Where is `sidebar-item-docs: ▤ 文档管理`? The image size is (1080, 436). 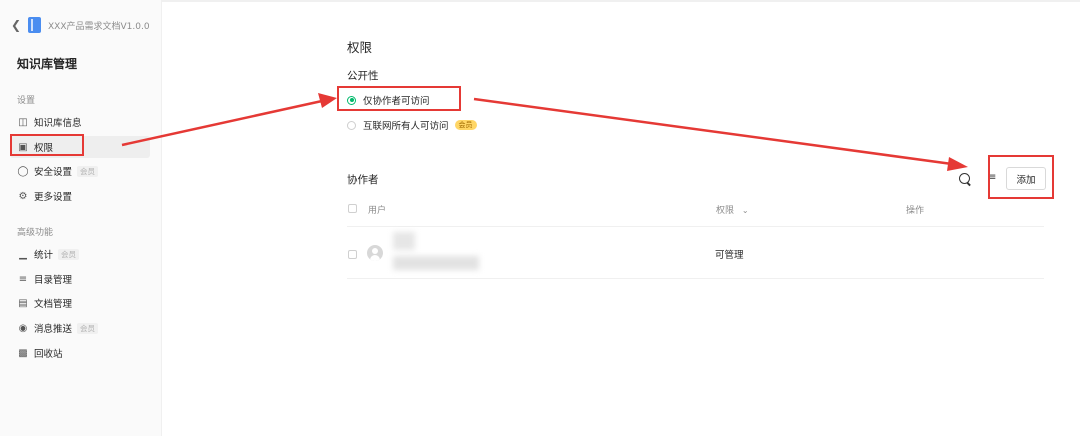
sidebar-item-docs: ▤ 文档管理 is located at coordinates (80, 303).